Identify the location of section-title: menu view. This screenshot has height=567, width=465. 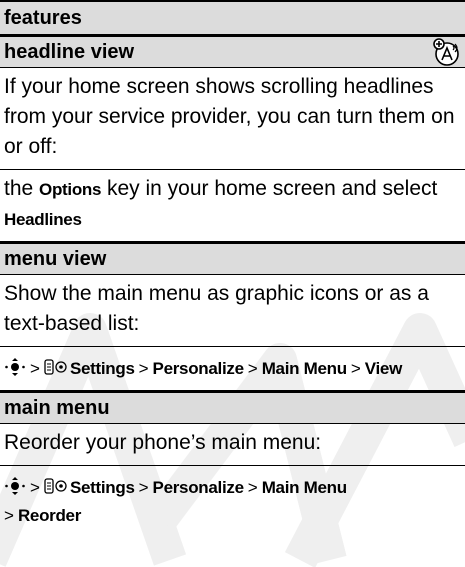
(55, 258).